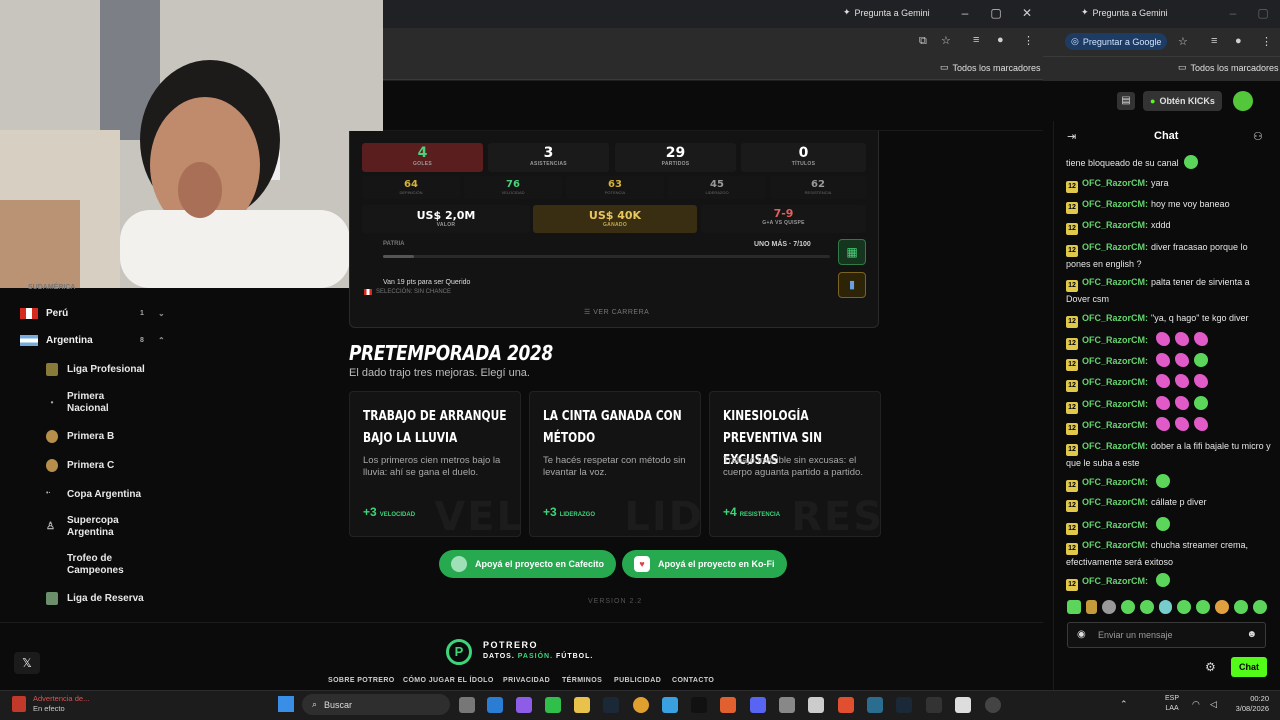 The width and height of the screenshot is (1280, 720). Describe the element at coordinates (758, 705) in the screenshot. I see `discord-icon` at that location.